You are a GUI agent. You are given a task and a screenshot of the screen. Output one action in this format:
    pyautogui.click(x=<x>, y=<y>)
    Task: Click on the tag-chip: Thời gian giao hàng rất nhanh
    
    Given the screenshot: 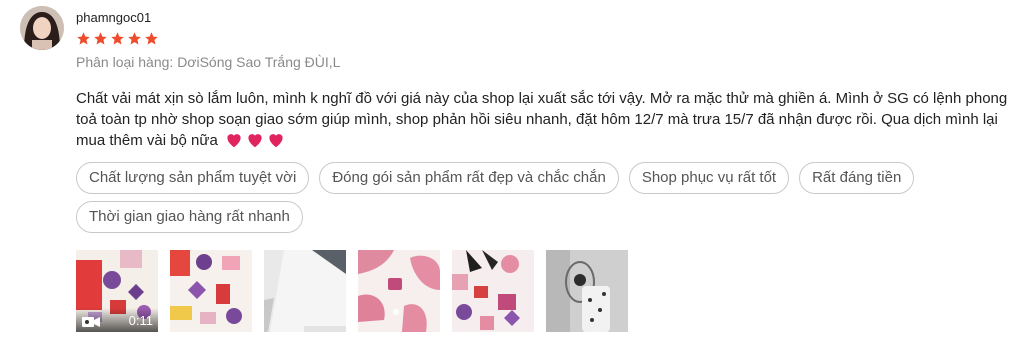 What is the action you would take?
    pyautogui.click(x=189, y=217)
    